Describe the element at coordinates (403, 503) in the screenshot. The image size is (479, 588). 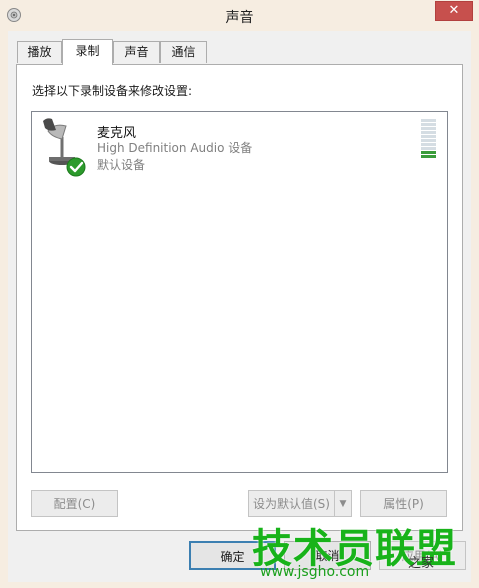
I see `properties-button: 属性(P)` at that location.